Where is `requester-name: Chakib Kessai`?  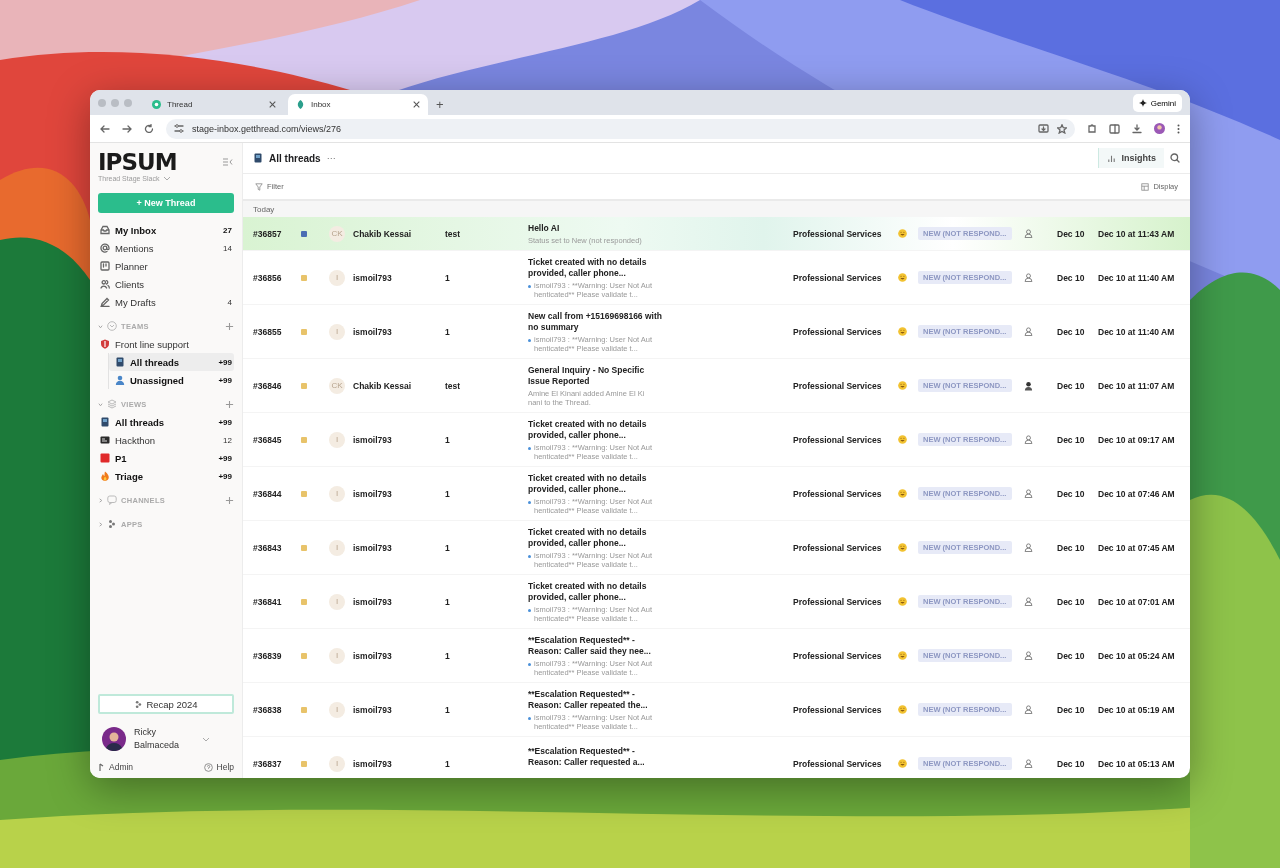
requester-name: Chakib Kessai is located at coordinates (383, 385).